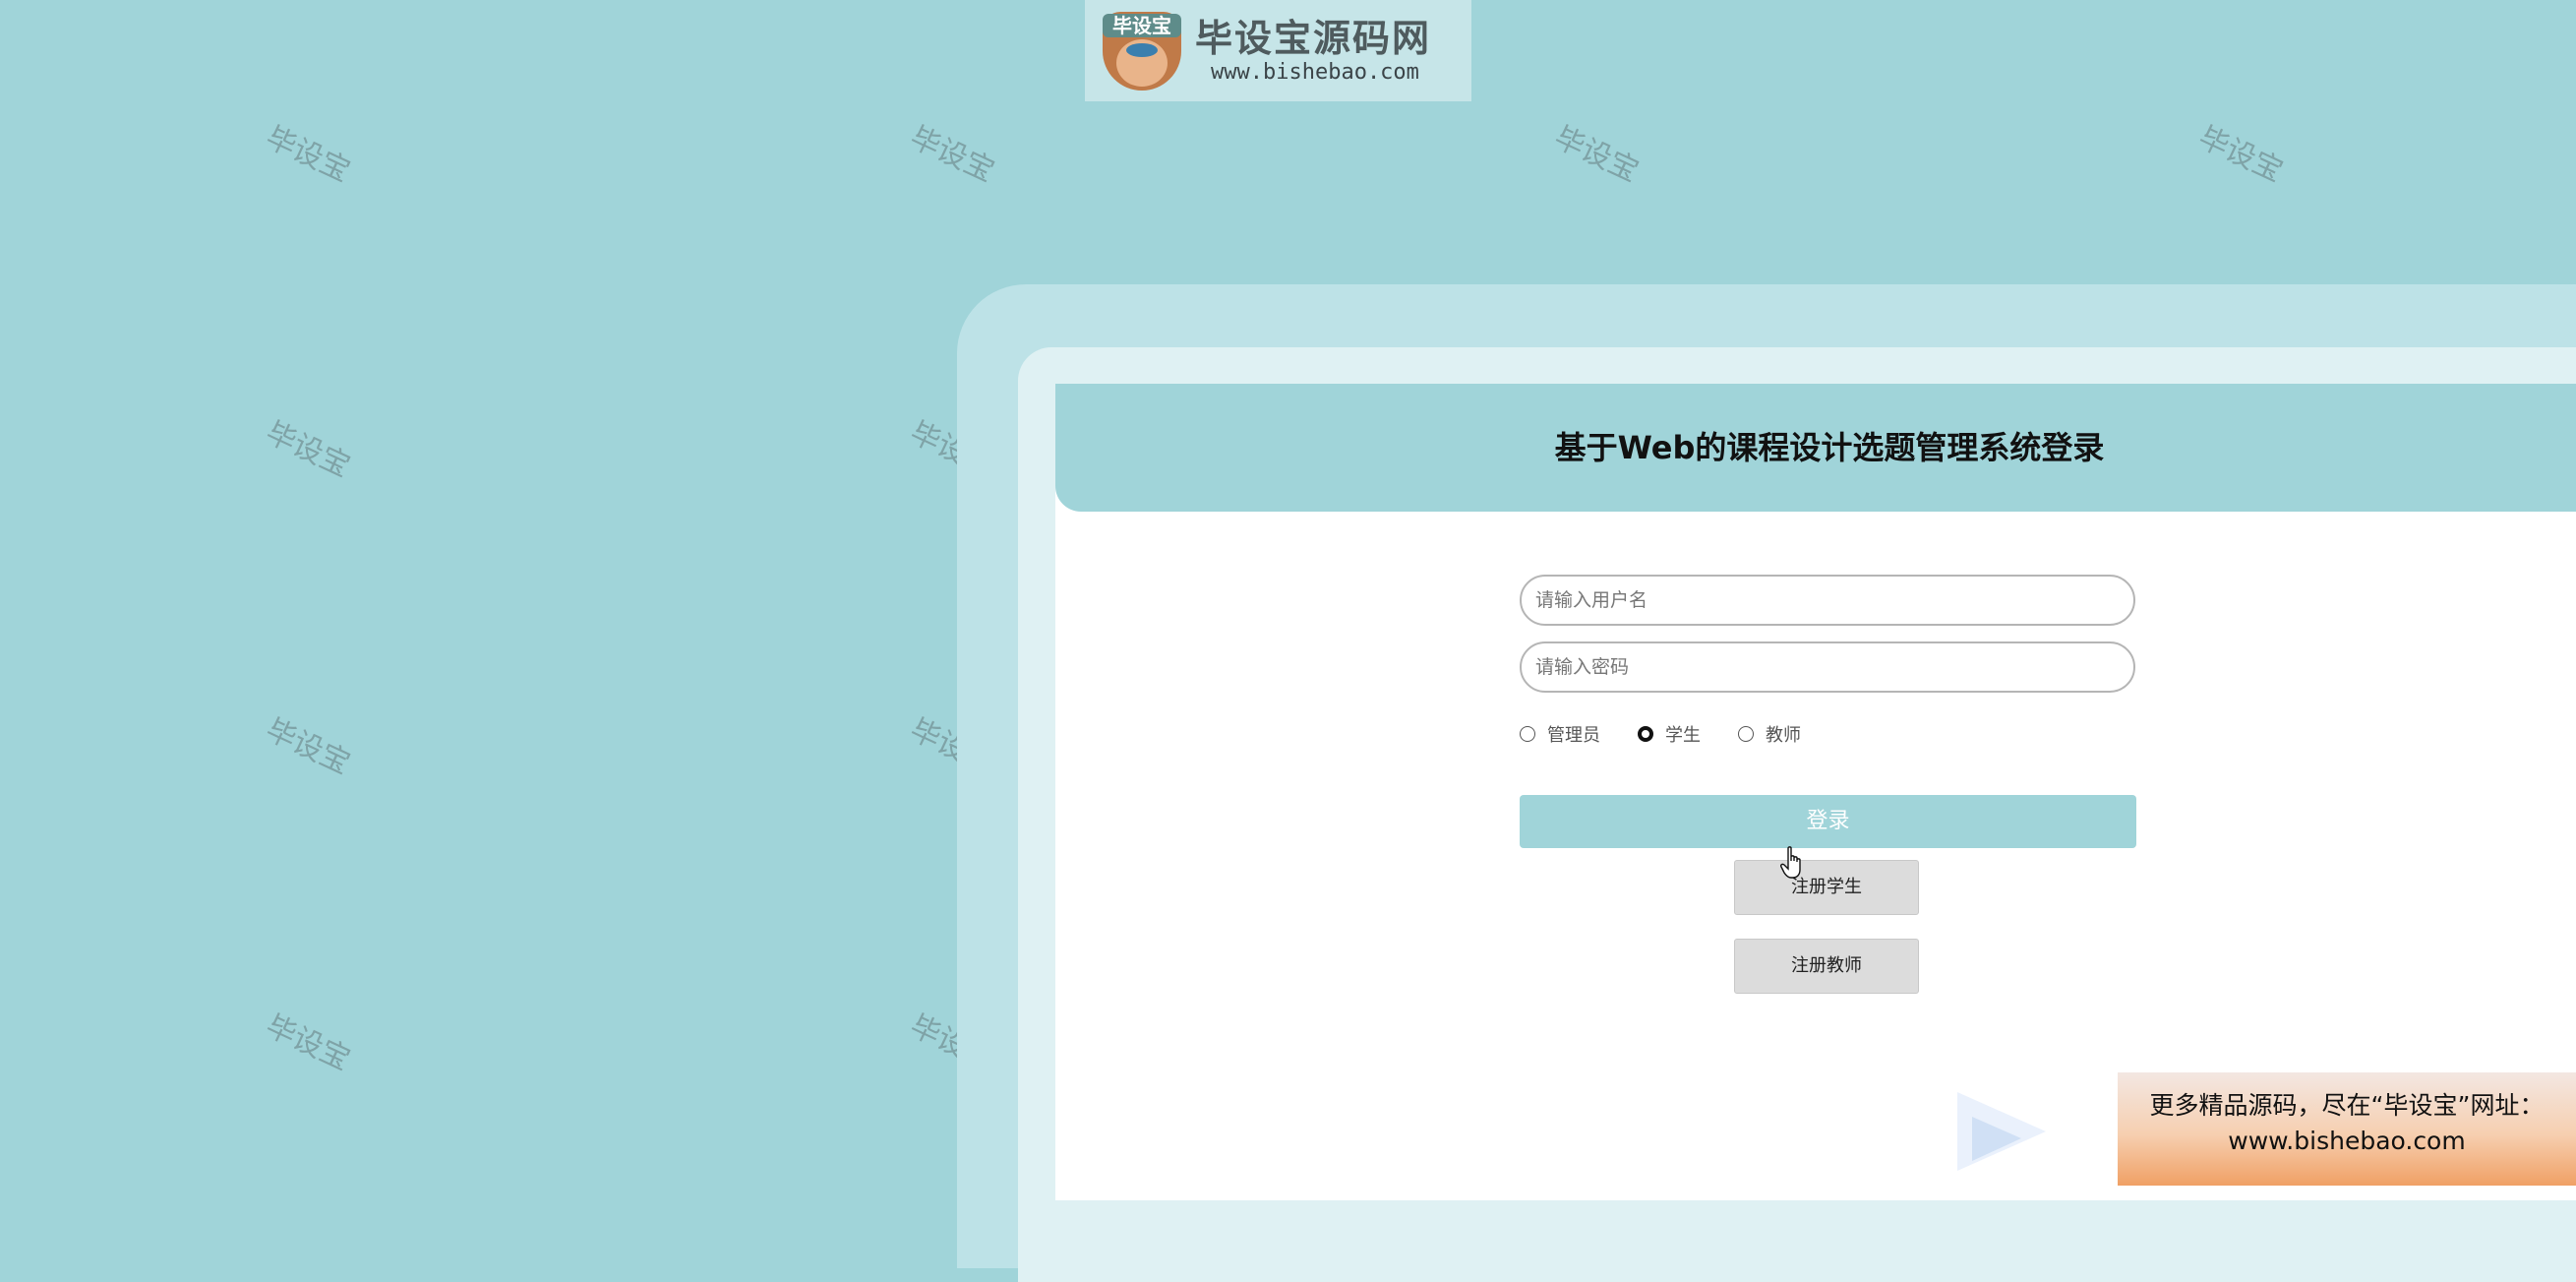  I want to click on role-radio-student: 学生, so click(1669, 734).